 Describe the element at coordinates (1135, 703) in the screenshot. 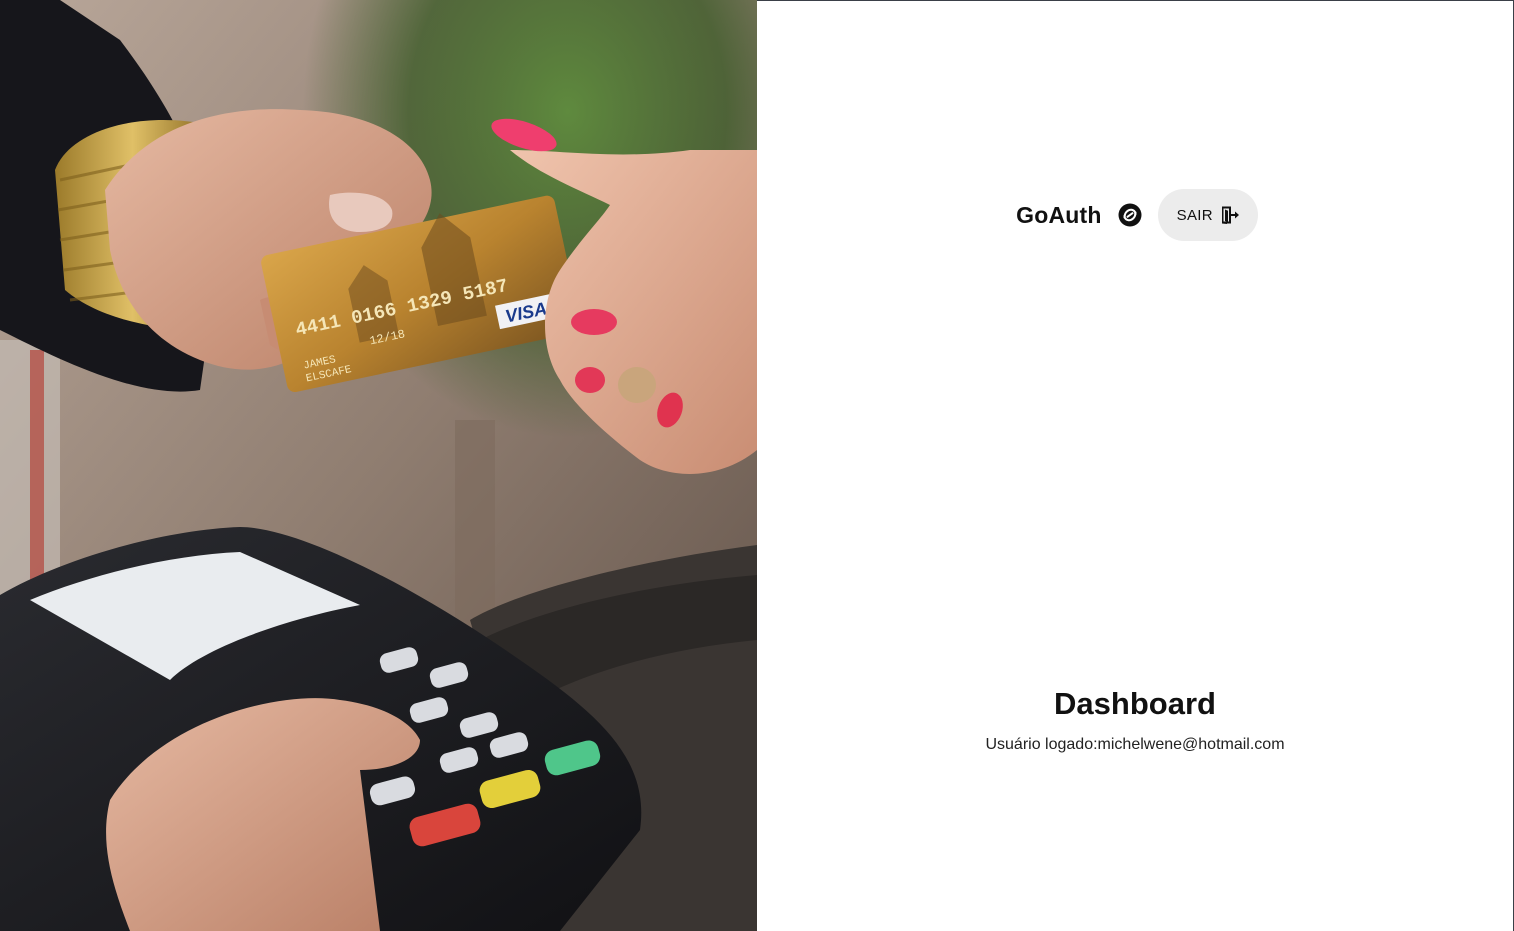

I see `page-title: Dashboard` at that location.